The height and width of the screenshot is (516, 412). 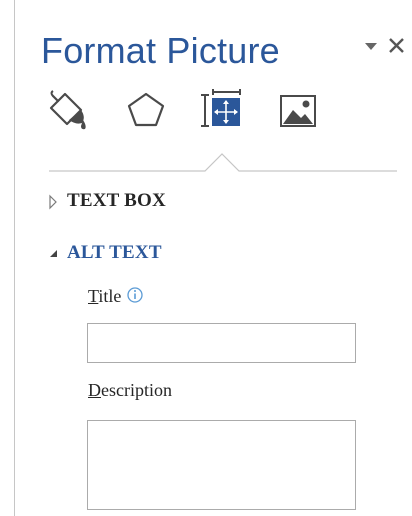 I want to click on selected-tab-indicator, so click(x=223, y=162).